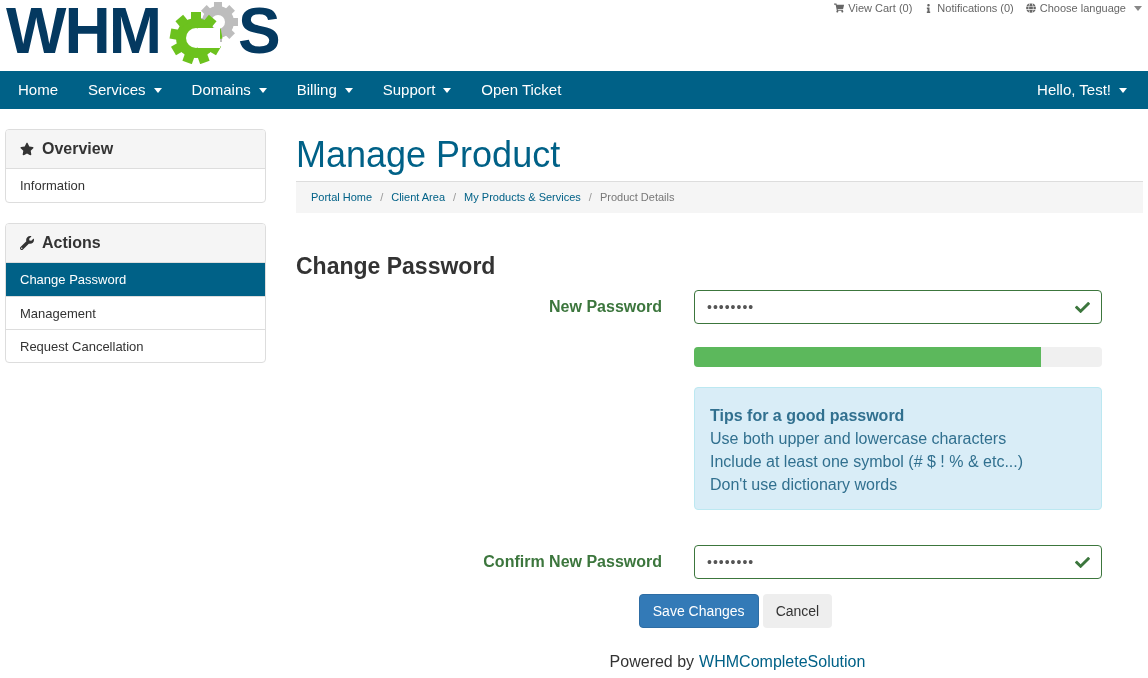  I want to click on page-title: Manage Product, so click(429, 155).